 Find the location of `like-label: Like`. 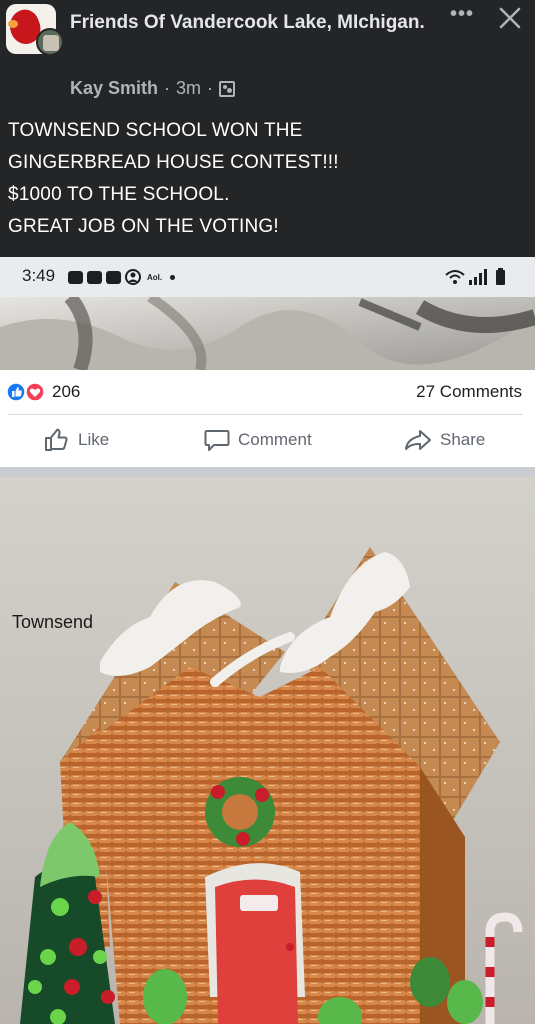

like-label: Like is located at coordinates (94, 439).